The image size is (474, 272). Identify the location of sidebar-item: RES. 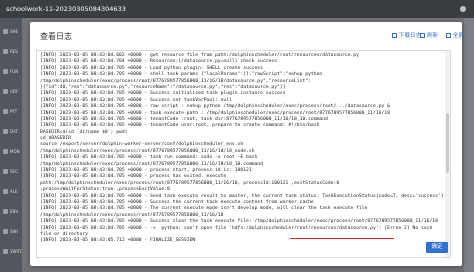
(11, 52).